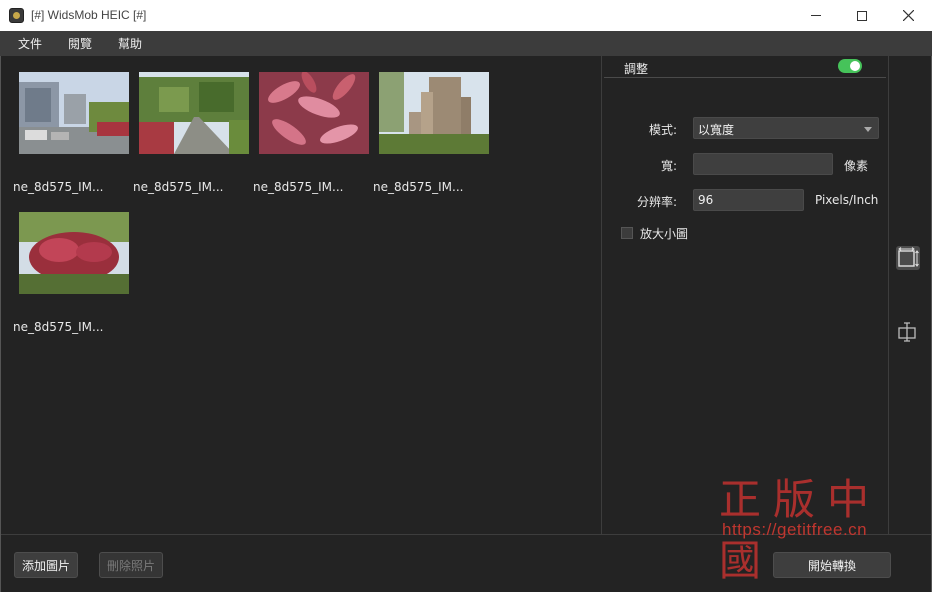 Image resolution: width=932 pixels, height=592 pixels. I want to click on photo-street-with-cars, so click(74, 113).